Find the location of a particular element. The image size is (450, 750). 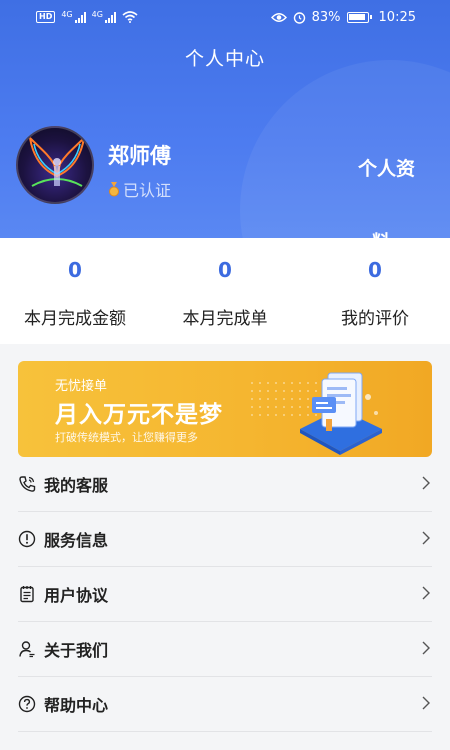

menu-item-about-us: 关于我们 is located at coordinates (225, 649).